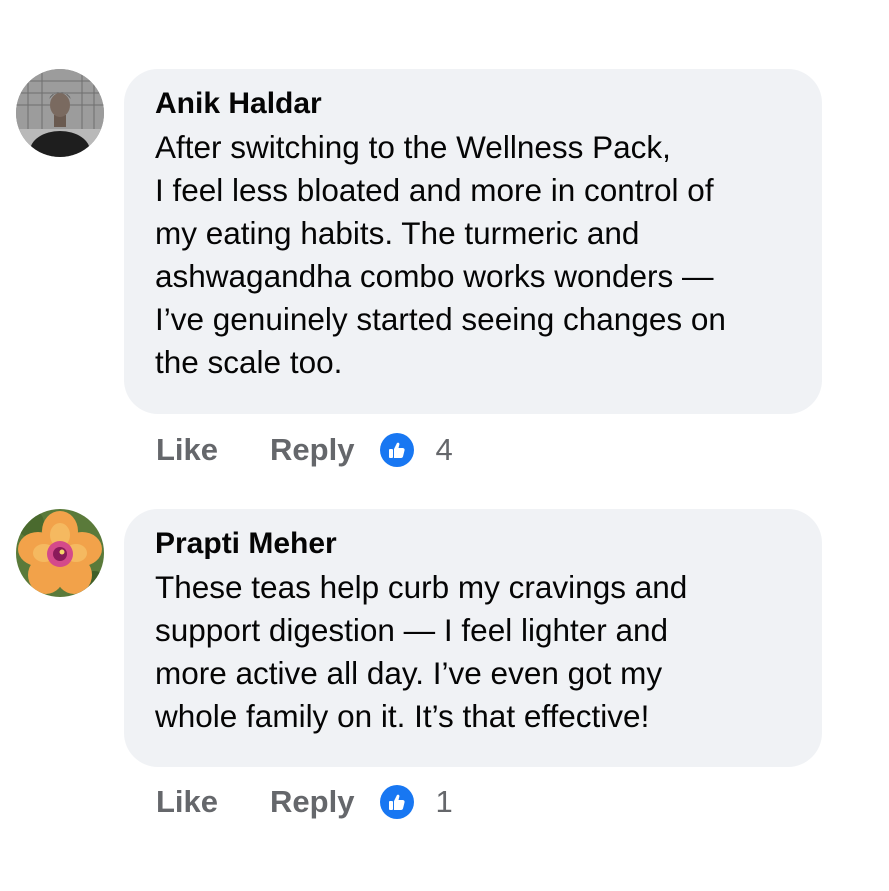 This screenshot has width=889, height=891. I want to click on flower-photo-icon, so click(60, 553).